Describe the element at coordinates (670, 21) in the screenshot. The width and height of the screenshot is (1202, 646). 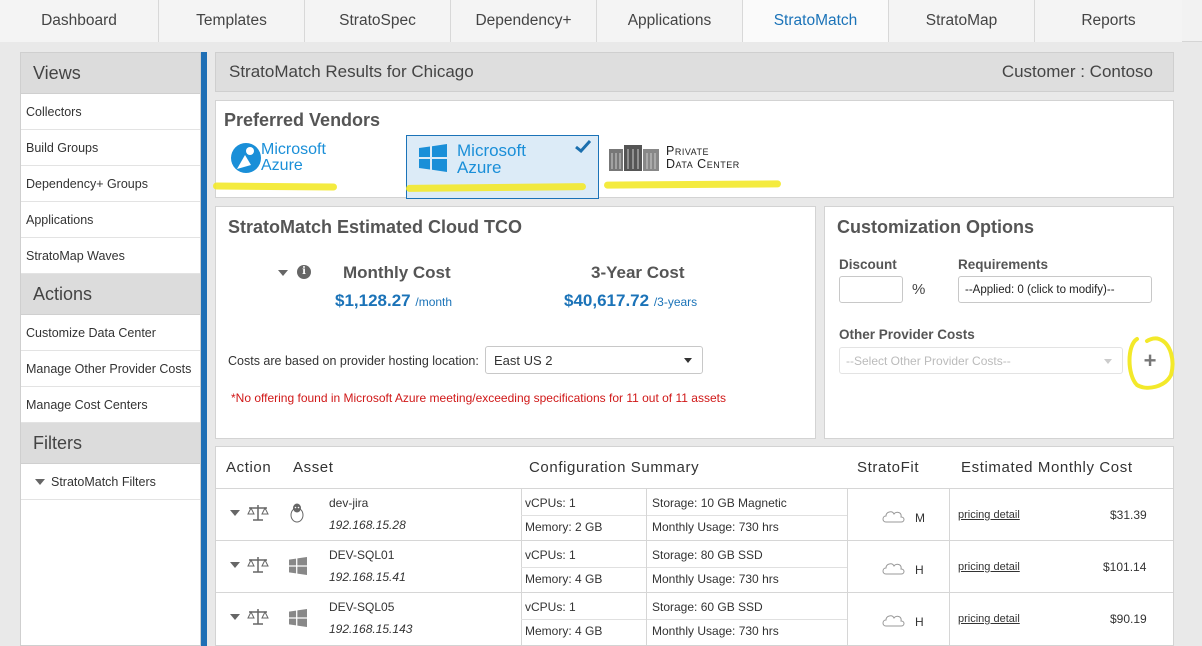
I see `tab-applications: Applications` at that location.